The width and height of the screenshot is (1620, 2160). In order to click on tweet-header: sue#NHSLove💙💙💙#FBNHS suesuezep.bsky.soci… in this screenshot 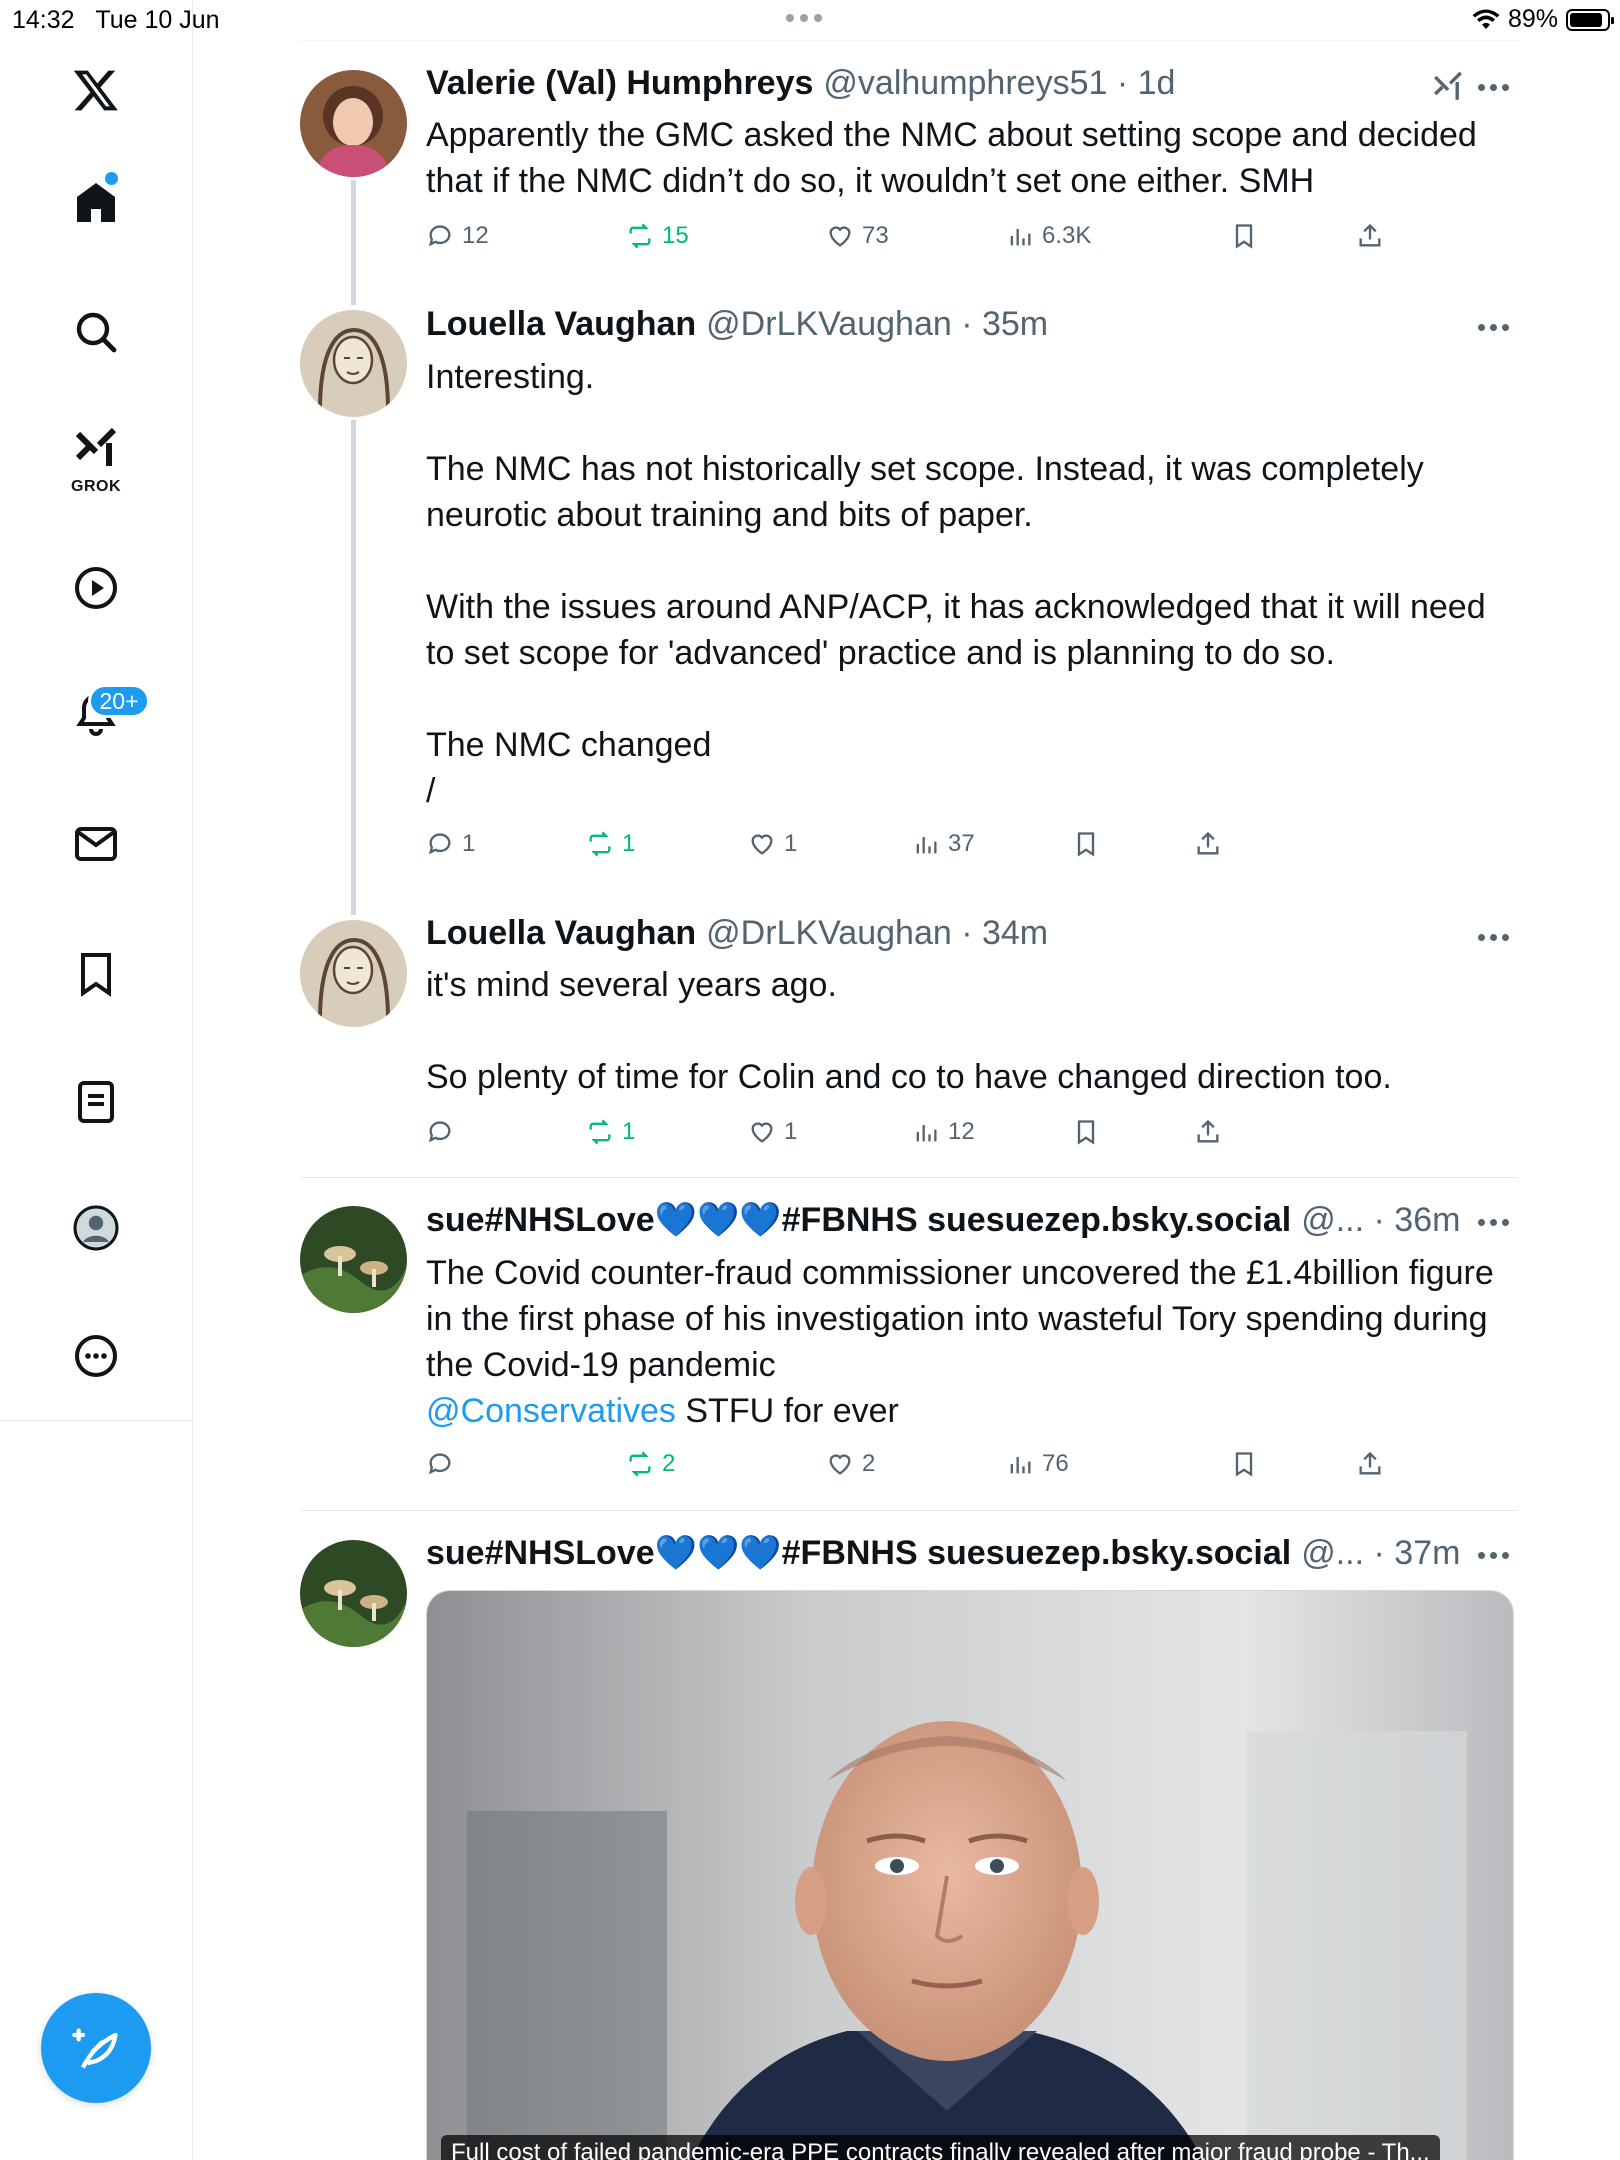, I will do `click(943, 1555)`.